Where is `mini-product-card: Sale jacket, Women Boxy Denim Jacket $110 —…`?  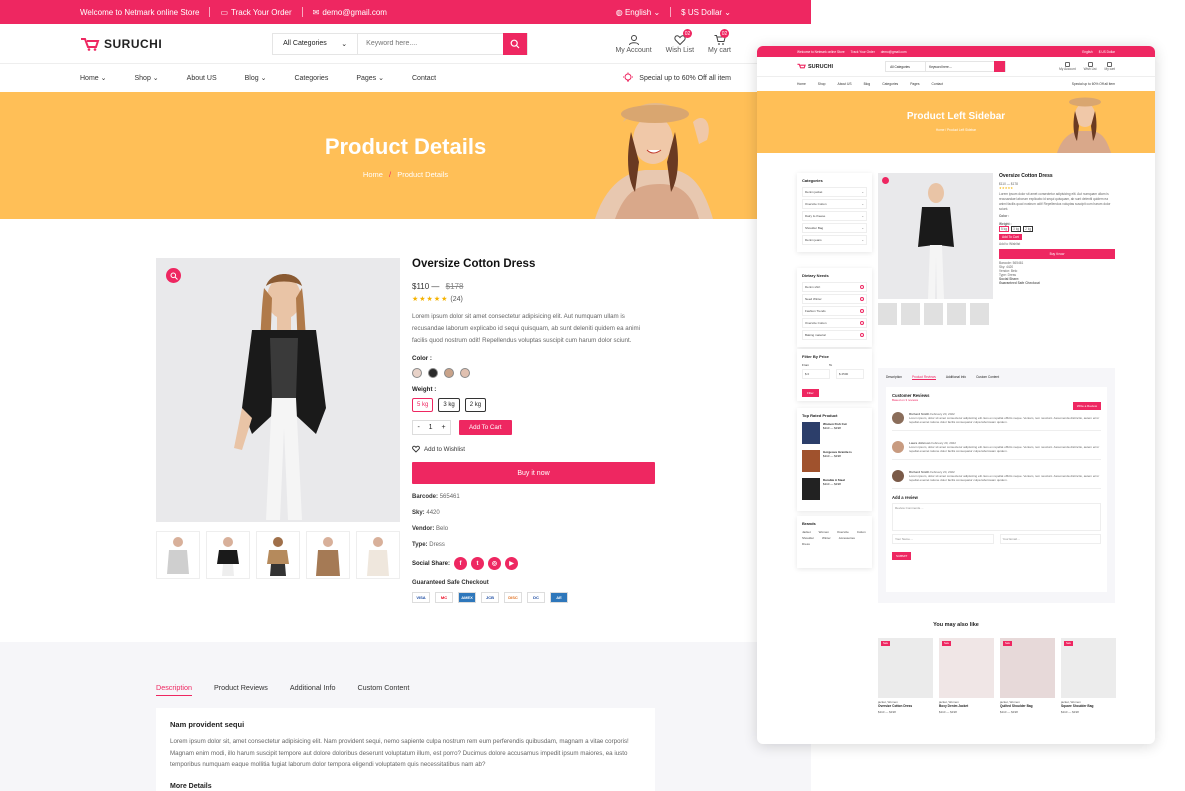 mini-product-card: Sale jacket, Women Boxy Denim Jacket $110 —… is located at coordinates (966, 676).